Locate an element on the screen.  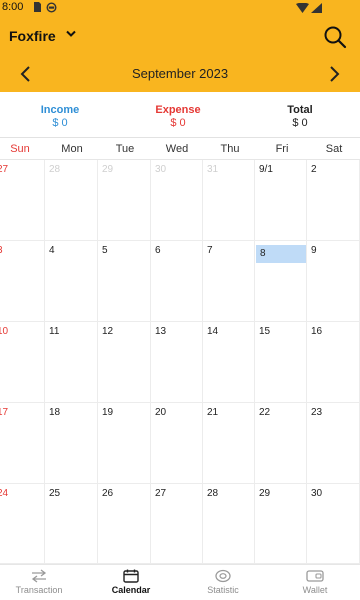
calendar-day-cell: 24 is located at coordinates (22, 524).